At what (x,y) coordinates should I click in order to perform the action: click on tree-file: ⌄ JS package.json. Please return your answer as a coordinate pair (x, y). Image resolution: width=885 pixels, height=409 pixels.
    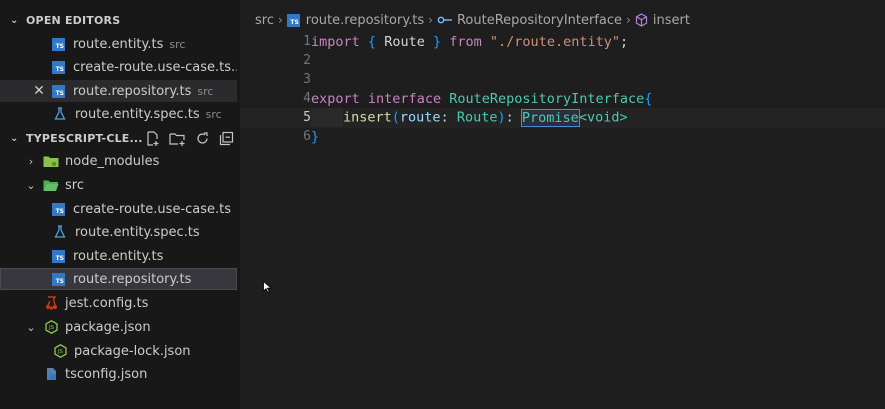
    Looking at the image, I should click on (118, 327).